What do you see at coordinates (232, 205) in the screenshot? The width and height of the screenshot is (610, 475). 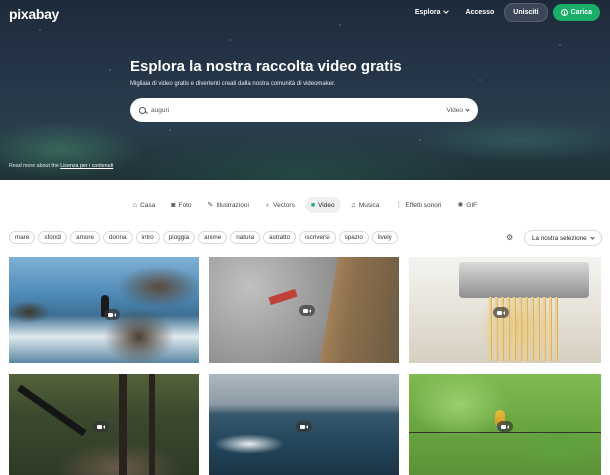 I see `tab-label: Illustrazioni` at bounding box center [232, 205].